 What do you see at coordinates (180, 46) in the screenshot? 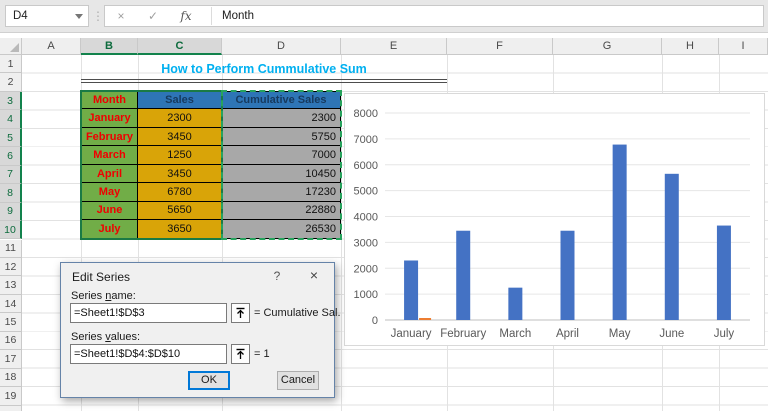
I see `column-header-c: C` at bounding box center [180, 46].